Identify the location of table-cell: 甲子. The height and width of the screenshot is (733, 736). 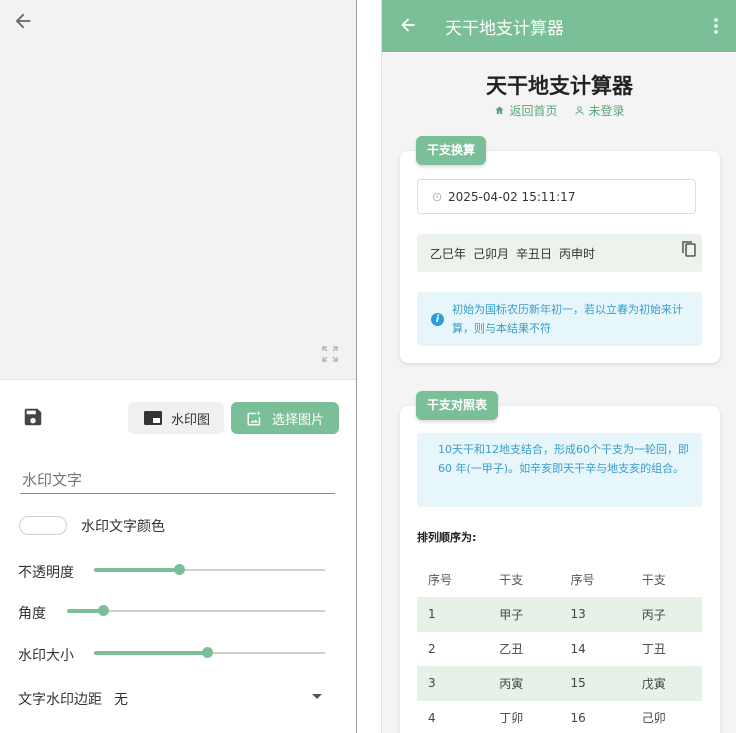
(524, 614).